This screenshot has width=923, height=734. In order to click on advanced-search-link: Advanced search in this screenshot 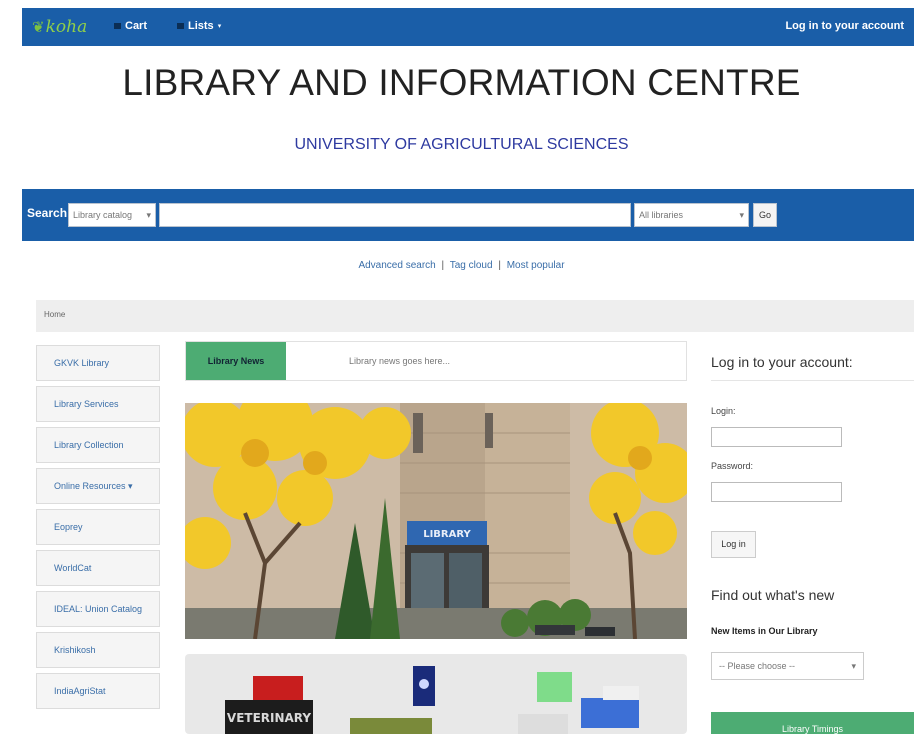, I will do `click(396, 265)`.